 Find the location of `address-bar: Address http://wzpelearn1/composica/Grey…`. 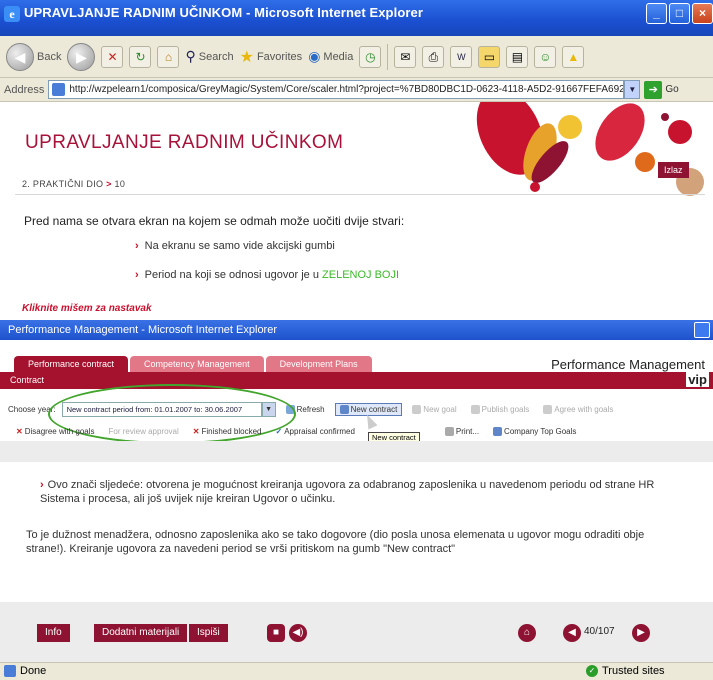

address-bar: Address http://wzpelearn1/composica/Grey… is located at coordinates (356, 90).